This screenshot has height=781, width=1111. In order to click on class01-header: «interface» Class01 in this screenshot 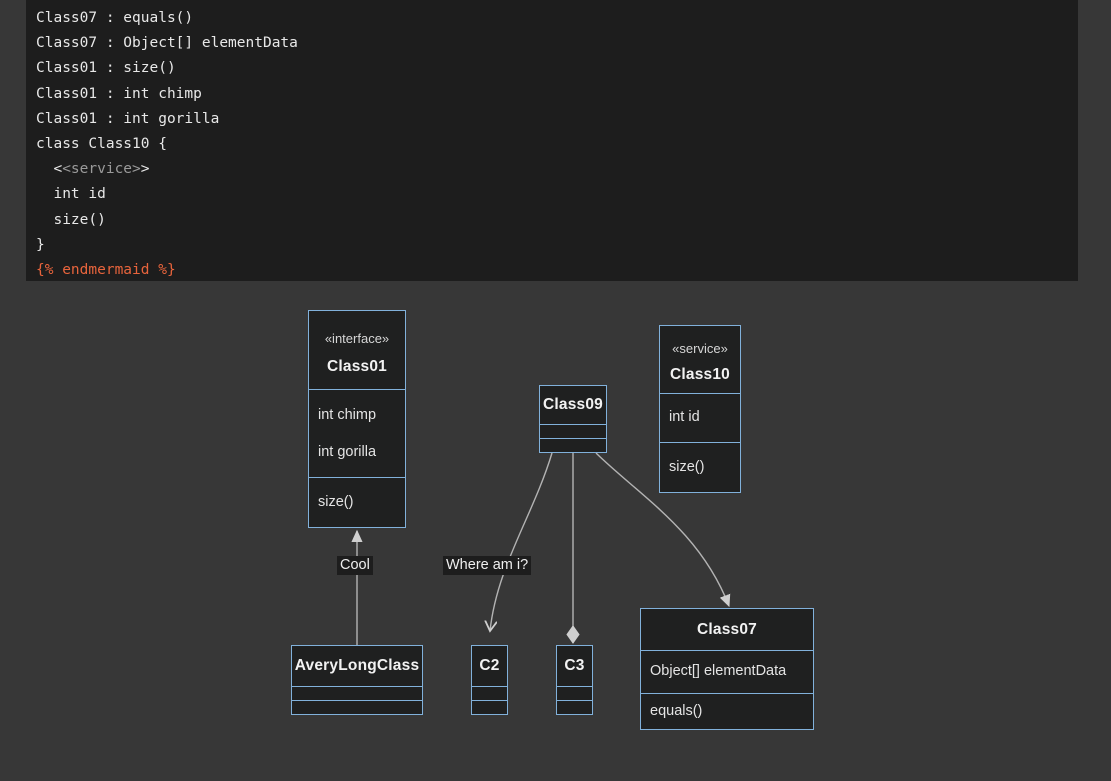, I will do `click(357, 350)`.